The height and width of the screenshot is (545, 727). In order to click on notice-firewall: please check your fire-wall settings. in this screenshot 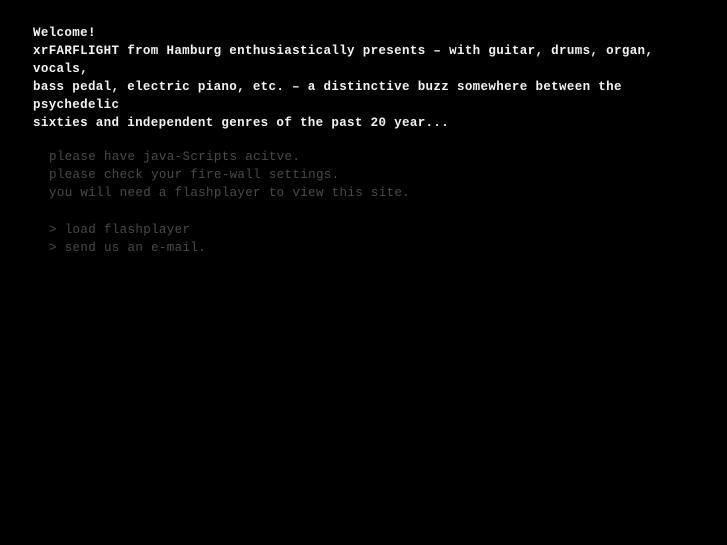, I will do `click(194, 175)`.